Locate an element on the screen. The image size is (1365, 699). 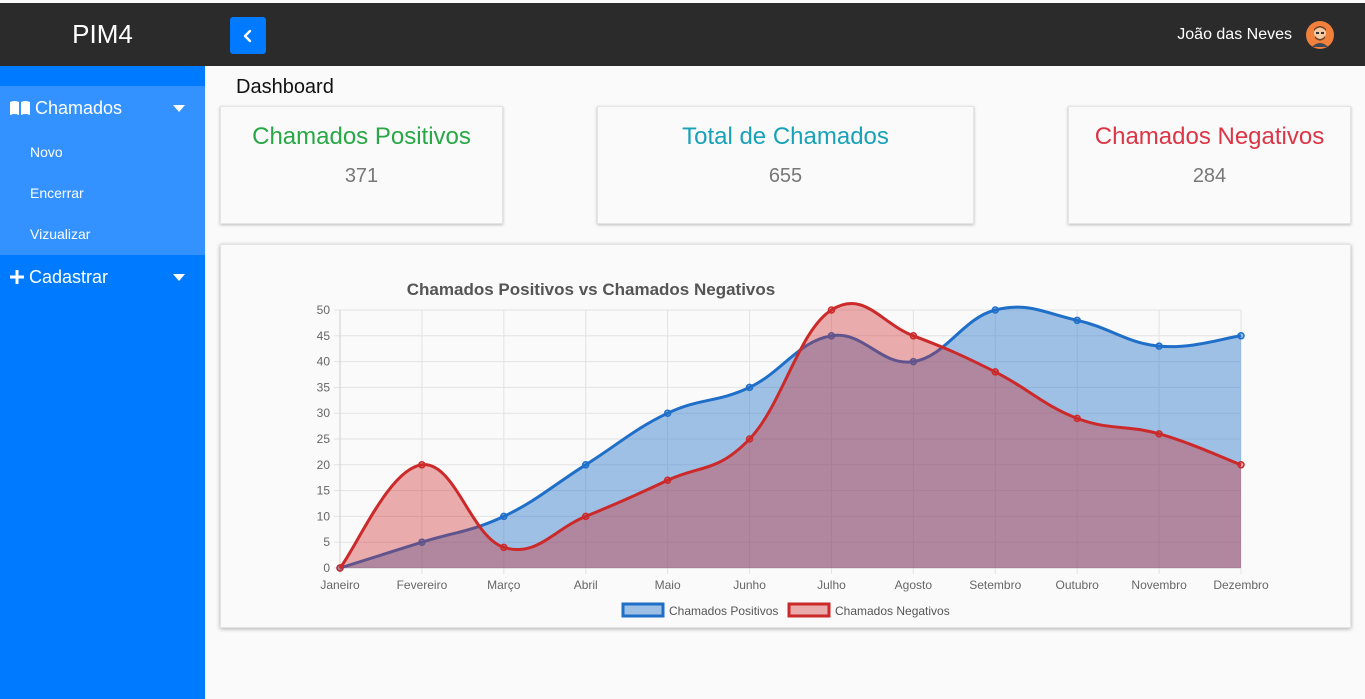
y-tick-label: 25 is located at coordinates (324, 439).